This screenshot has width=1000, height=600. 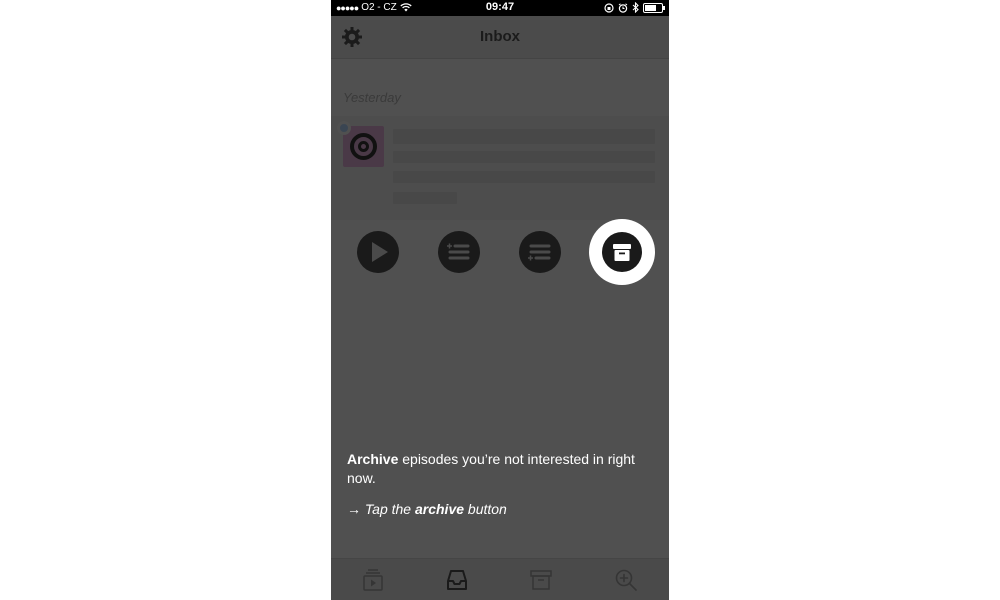 What do you see at coordinates (626, 580) in the screenshot?
I see `search-add-icon` at bounding box center [626, 580].